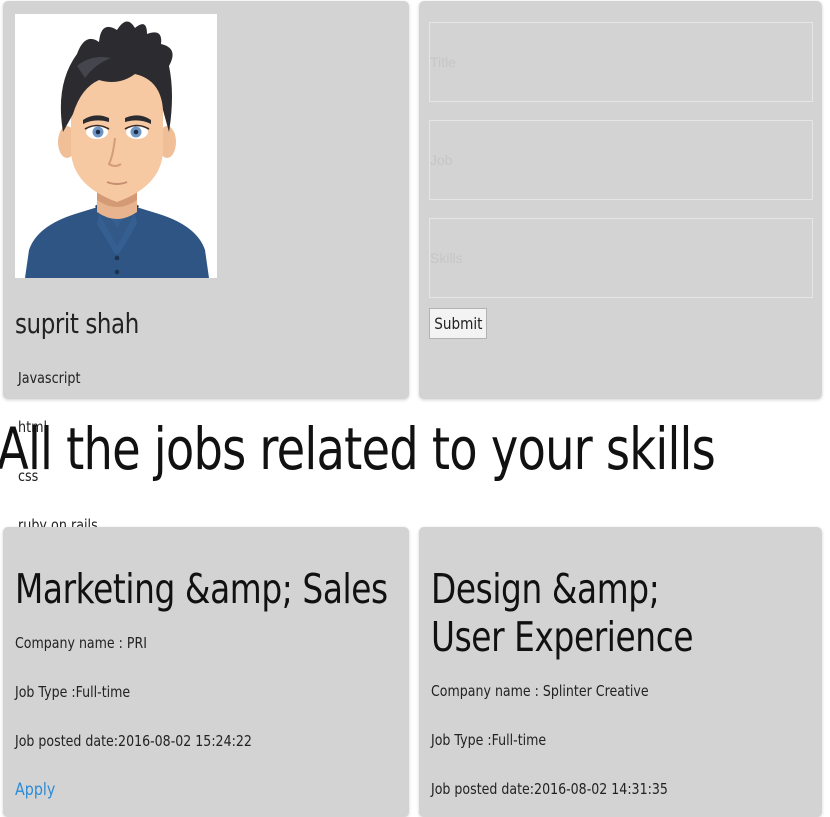  Describe the element at coordinates (49, 378) in the screenshot. I see `skill-item: Javascript` at that location.